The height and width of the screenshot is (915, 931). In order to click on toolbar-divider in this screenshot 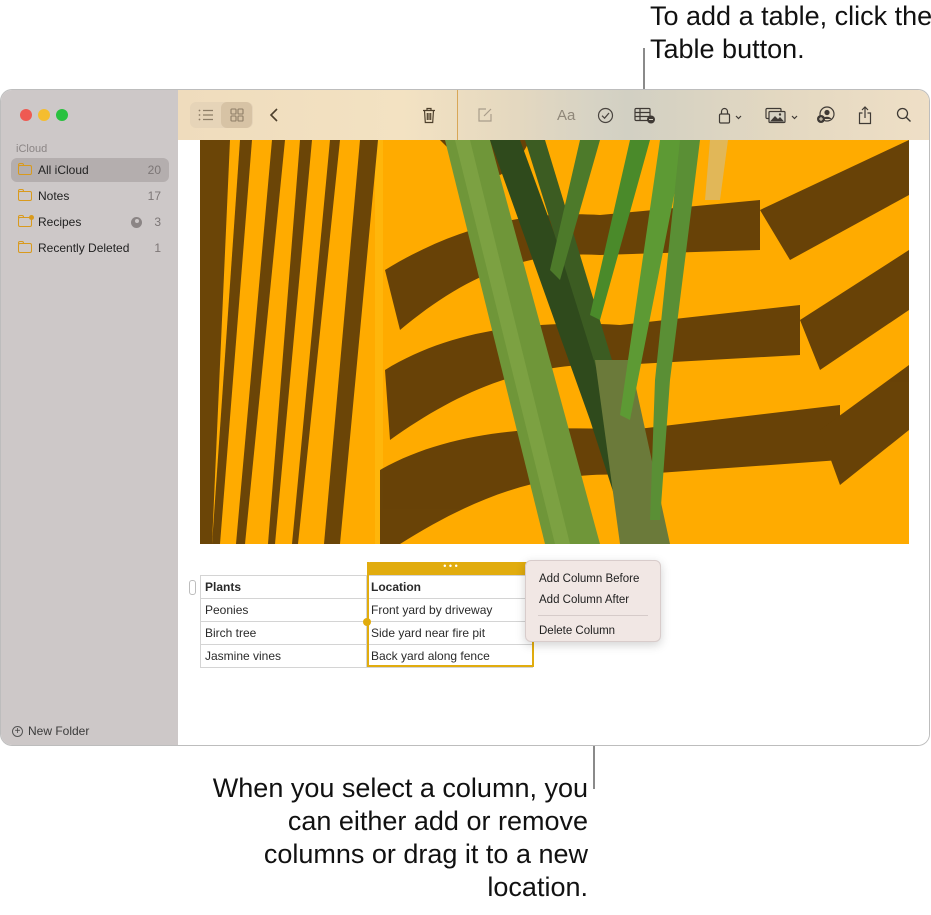, I will do `click(457, 115)`.